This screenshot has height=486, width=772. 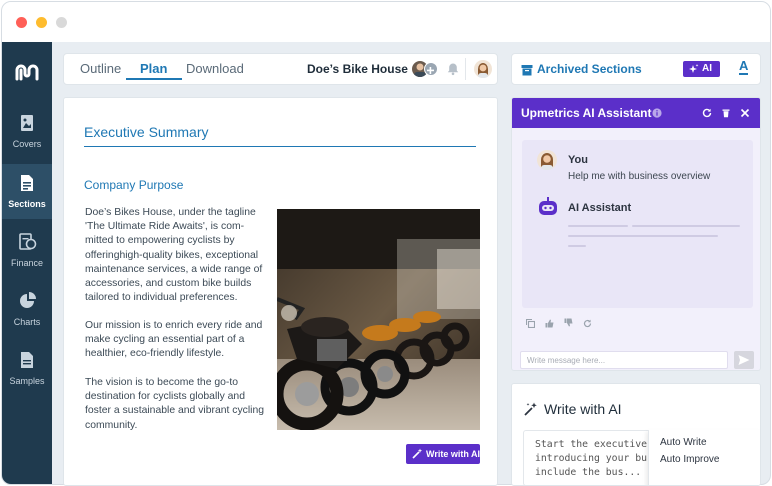 I want to click on close-window-button, so click(x=21, y=22).